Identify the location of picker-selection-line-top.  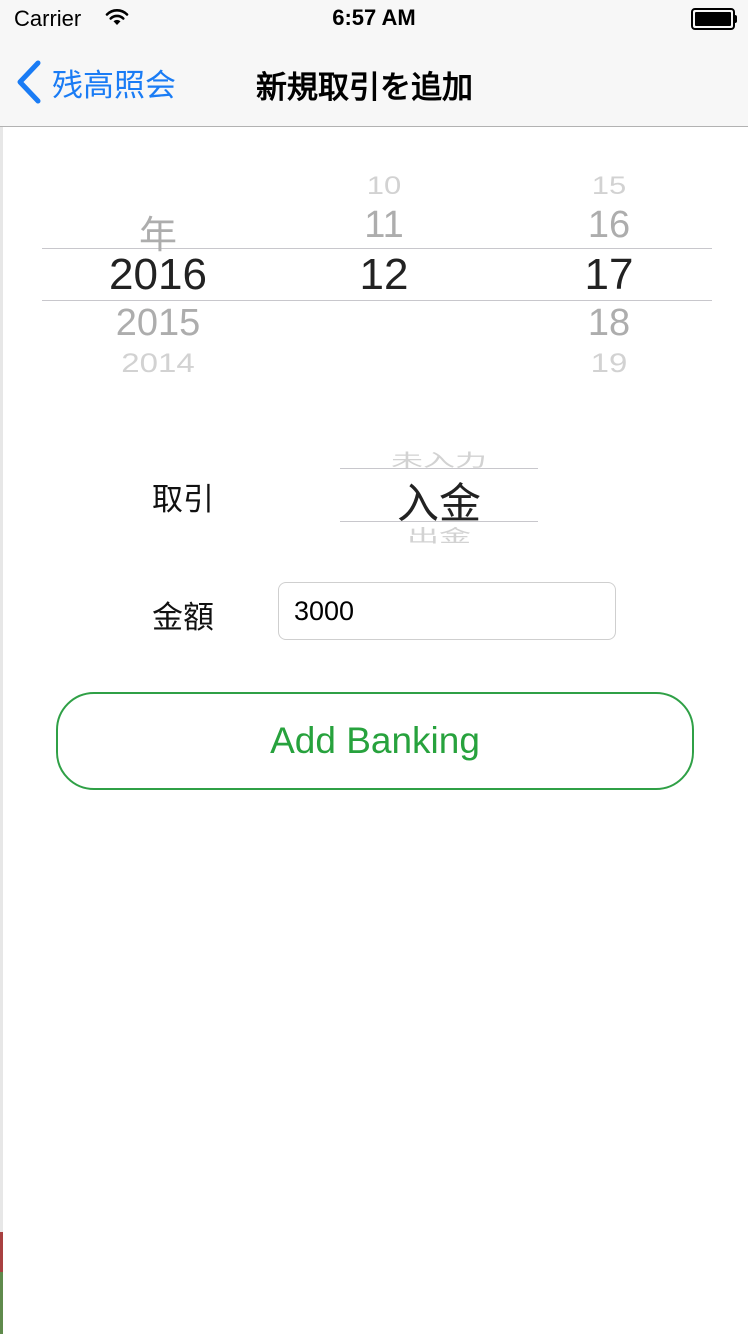
(439, 468).